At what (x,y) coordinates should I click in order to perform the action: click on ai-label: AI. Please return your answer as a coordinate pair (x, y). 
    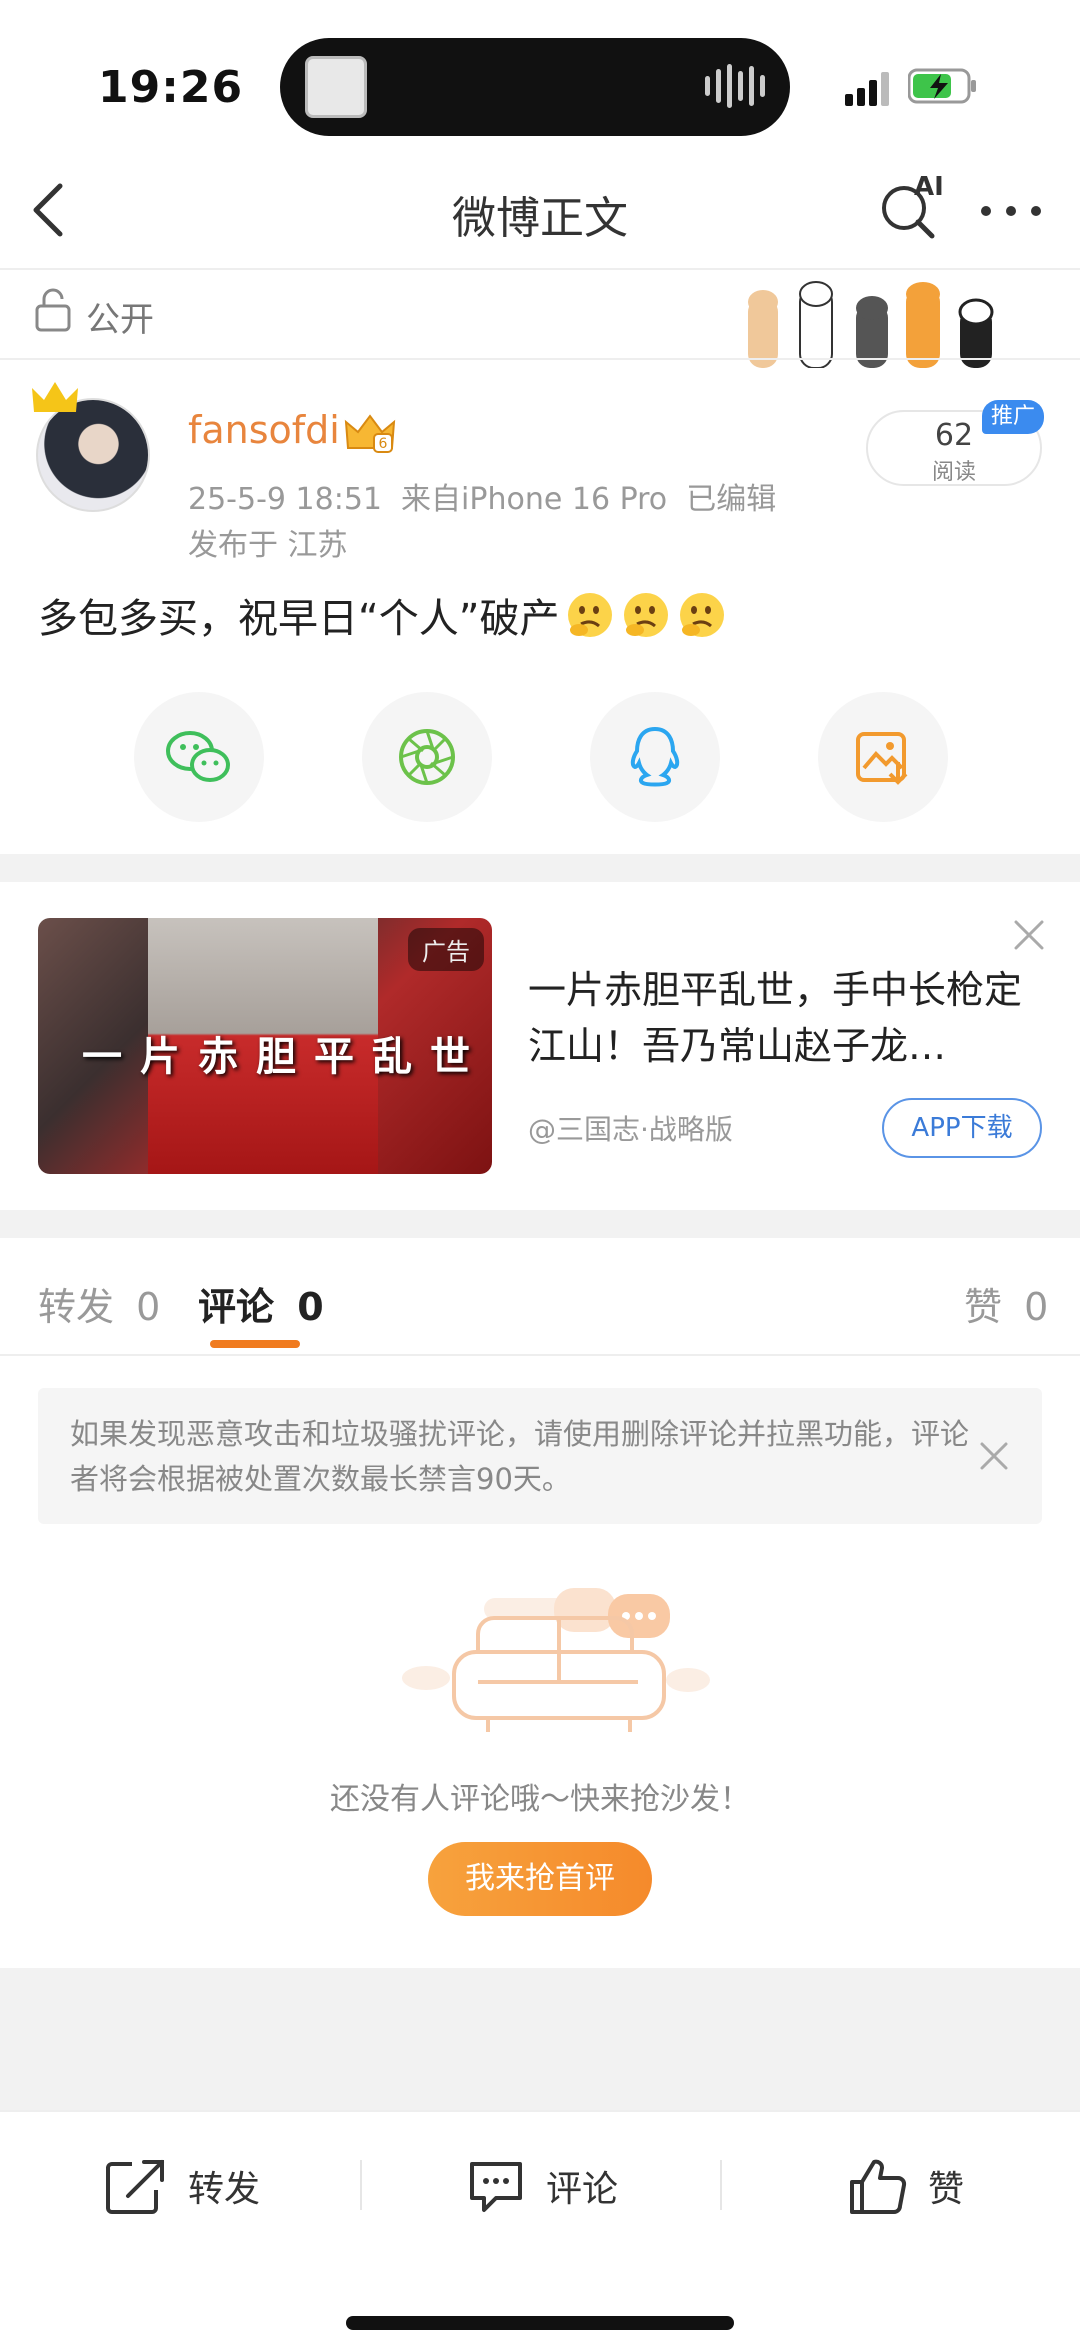
    Looking at the image, I should click on (929, 187).